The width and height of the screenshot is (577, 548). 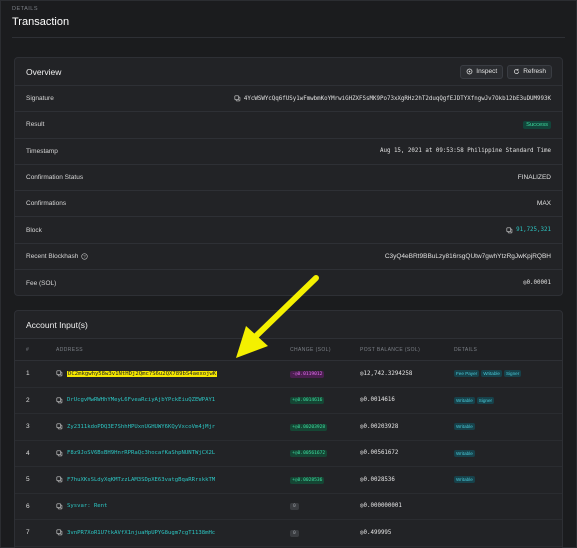 I want to click on row-index: 6, so click(x=28, y=506).